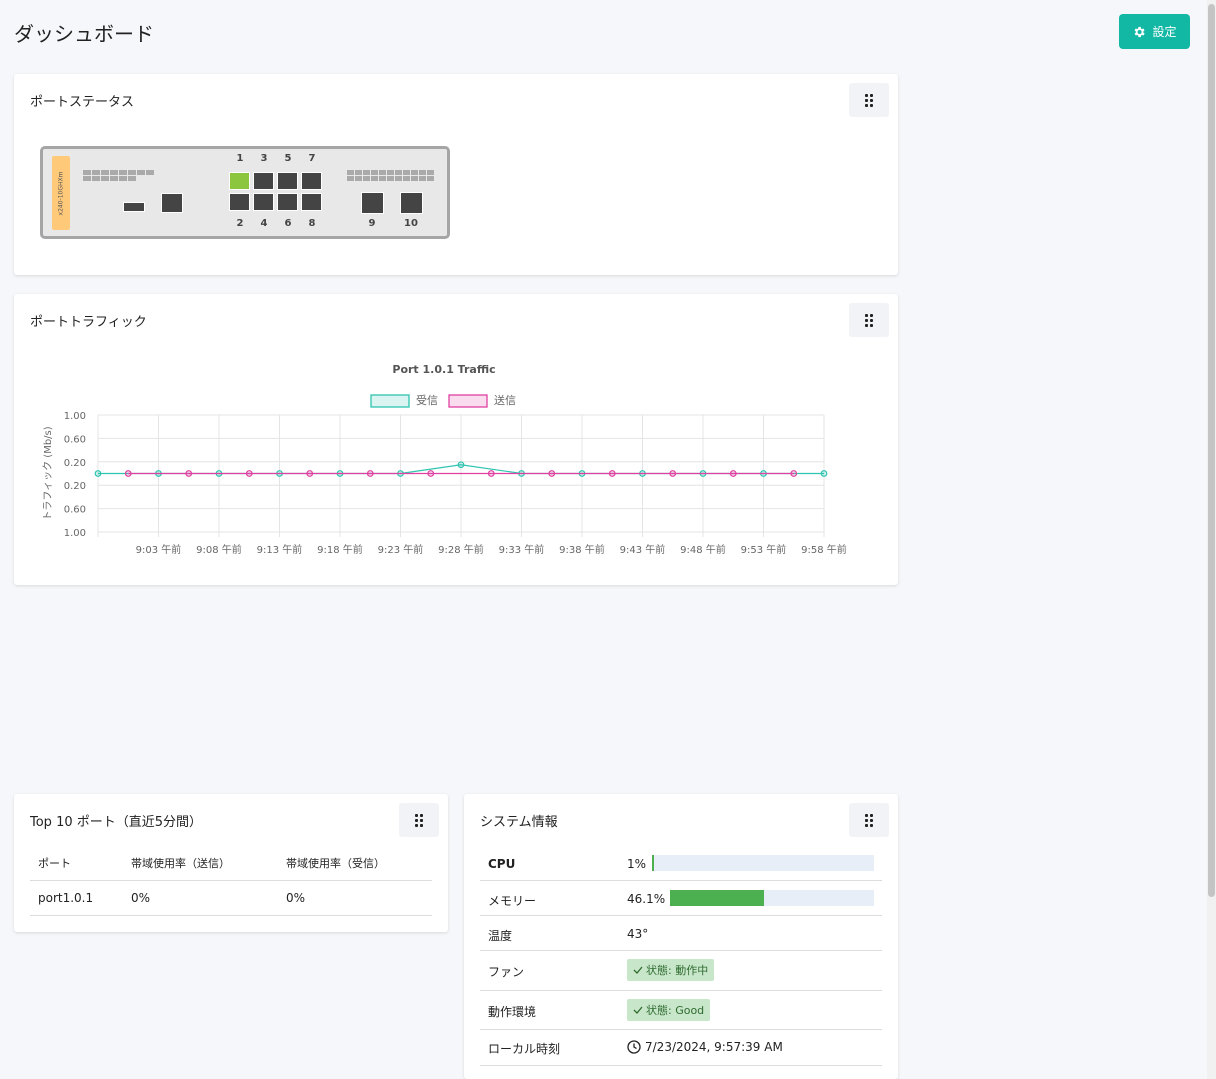 The width and height of the screenshot is (1216, 1079). I want to click on console-port, so click(134, 207).